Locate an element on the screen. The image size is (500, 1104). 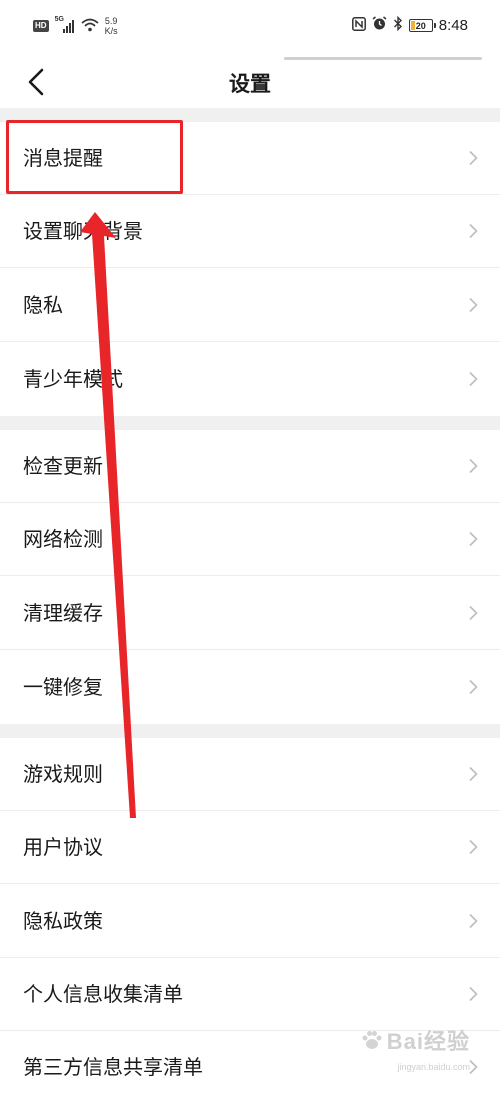
page-title: 设置 is located at coordinates (250, 84).